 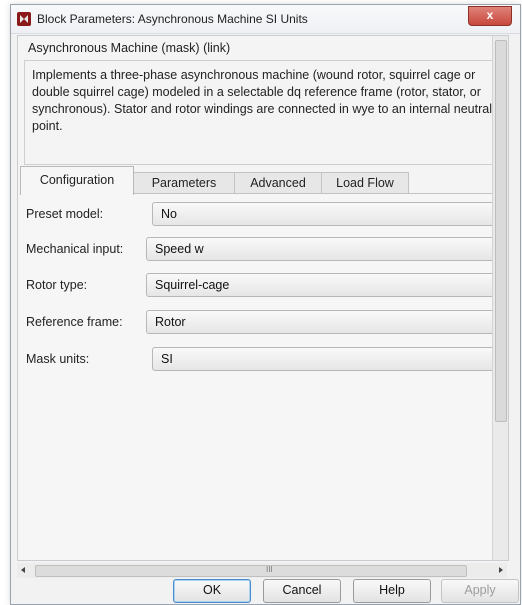 What do you see at coordinates (326, 322) in the screenshot?
I see `reference-frame-select: Rotor` at bounding box center [326, 322].